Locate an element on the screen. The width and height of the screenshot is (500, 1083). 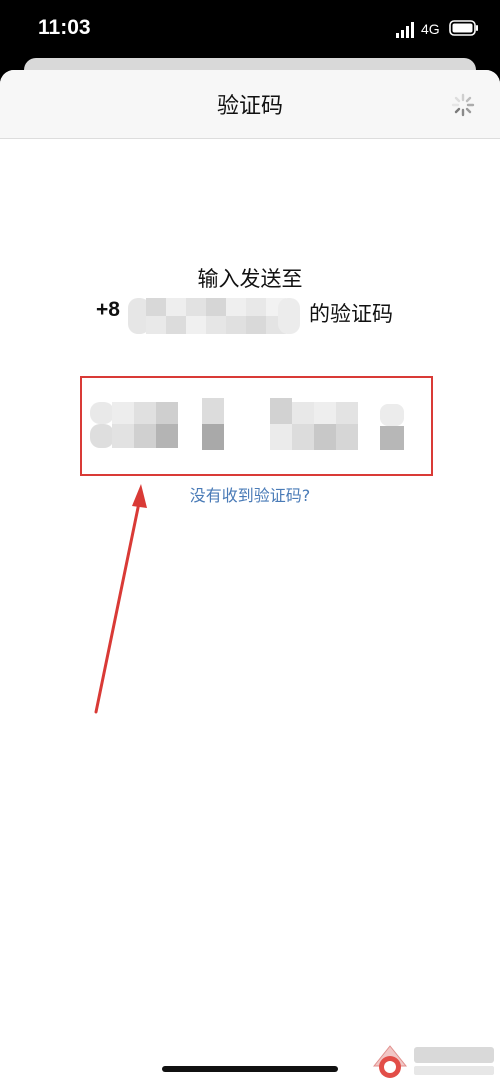
signal-icon is located at coordinates (405, 30).